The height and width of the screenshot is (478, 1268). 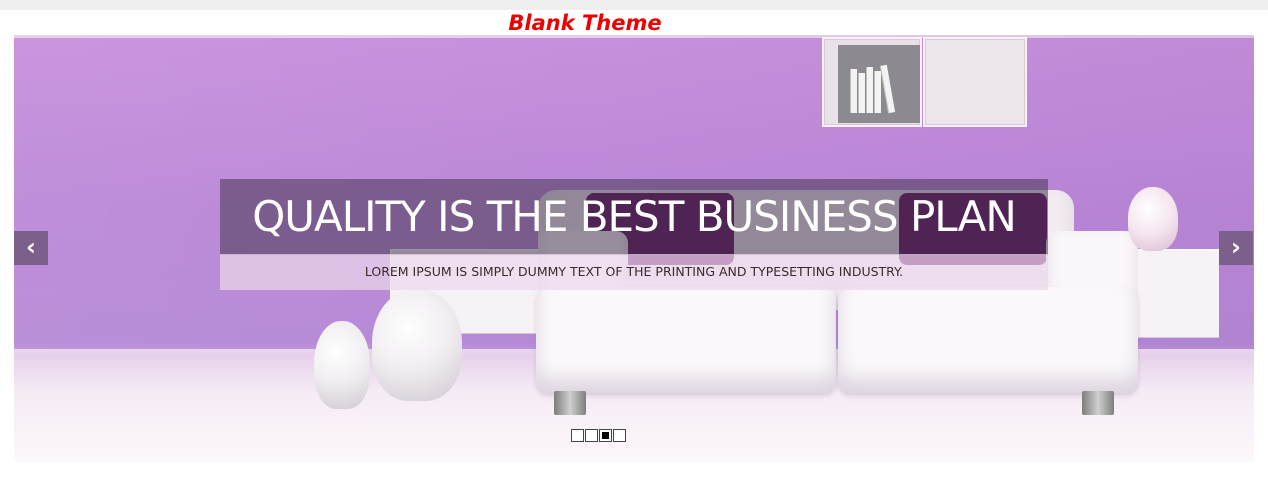 I want to click on shelf-opening, so click(x=879, y=84).